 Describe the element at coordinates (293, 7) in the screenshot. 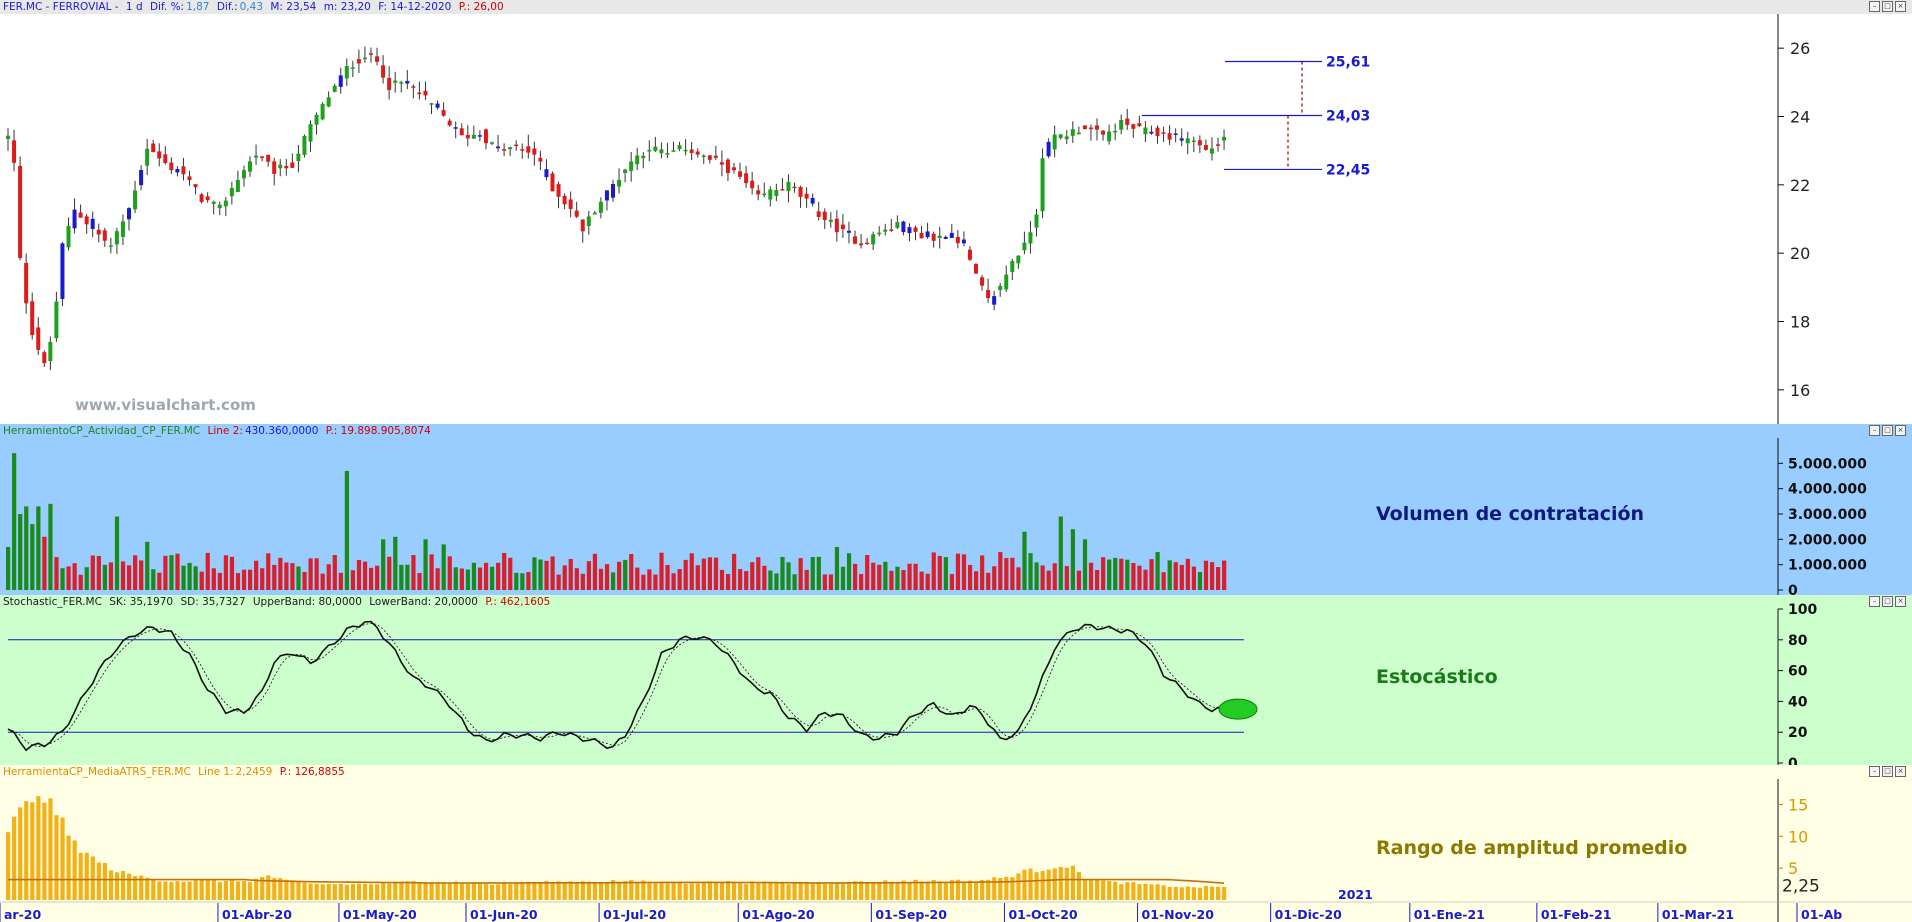

I see `max-label: M: 23,54` at that location.